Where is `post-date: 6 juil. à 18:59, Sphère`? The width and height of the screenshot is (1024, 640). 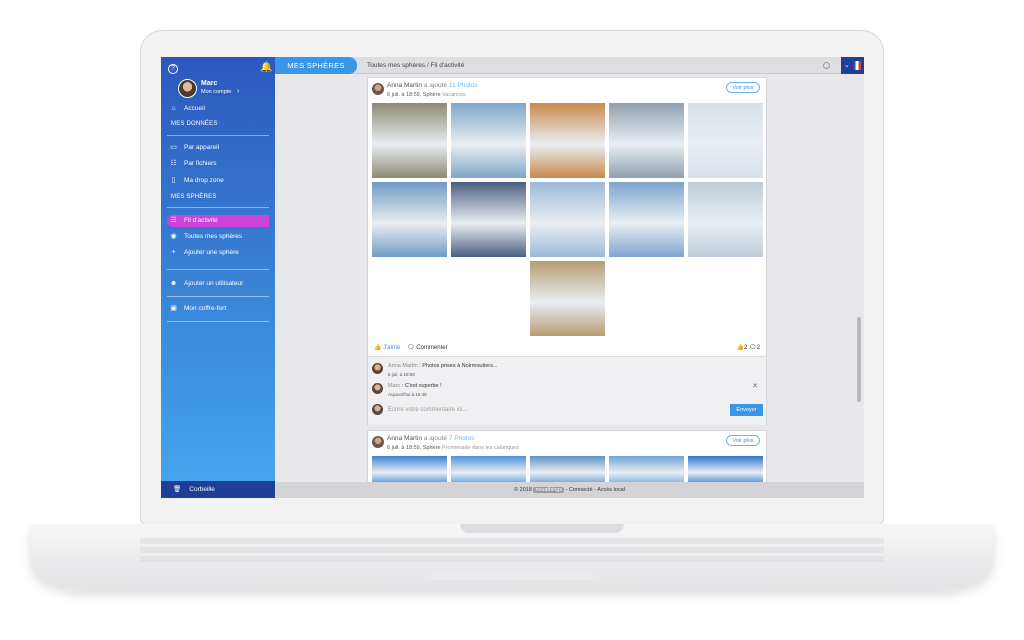 post-date: 6 juil. à 18:59, Sphère is located at coordinates (414, 448).